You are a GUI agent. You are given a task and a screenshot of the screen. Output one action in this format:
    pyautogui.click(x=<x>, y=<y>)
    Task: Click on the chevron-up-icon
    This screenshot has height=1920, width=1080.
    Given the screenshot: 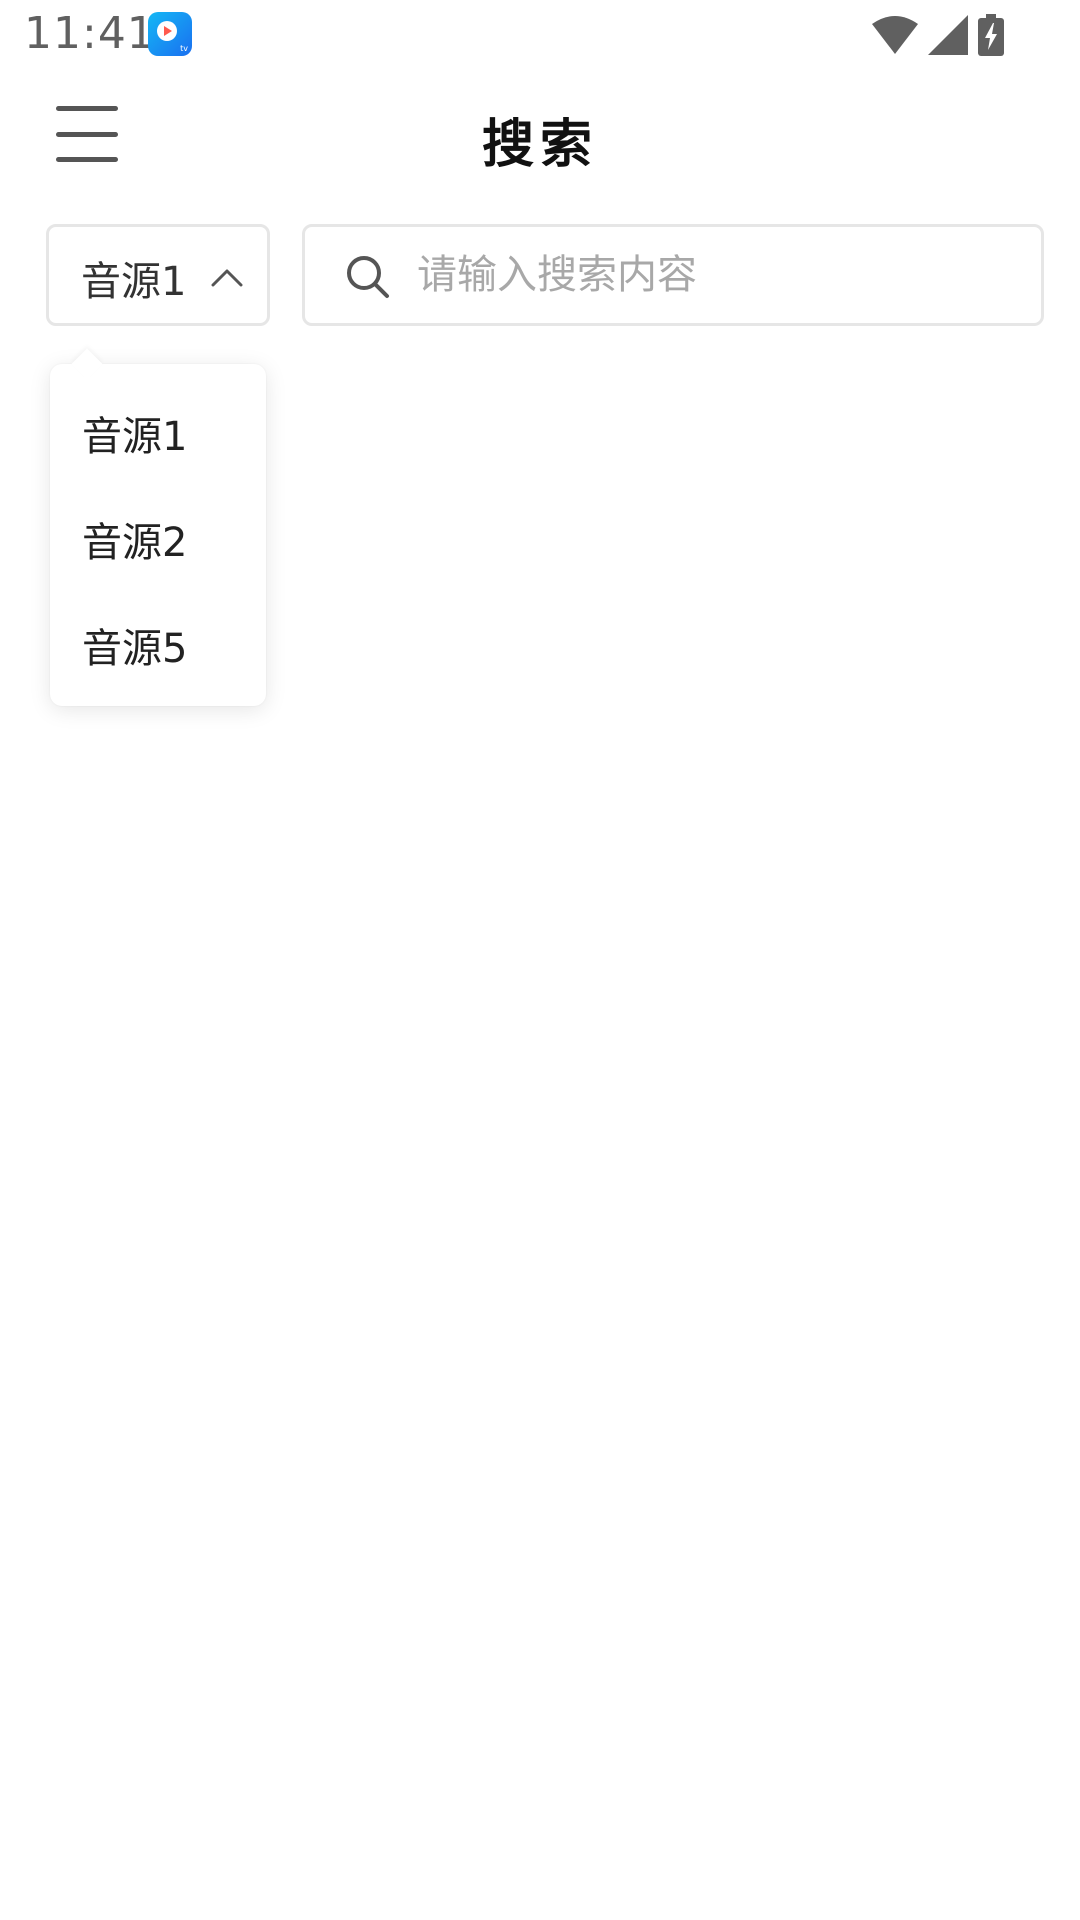 What is the action you would take?
    pyautogui.click(x=227, y=278)
    